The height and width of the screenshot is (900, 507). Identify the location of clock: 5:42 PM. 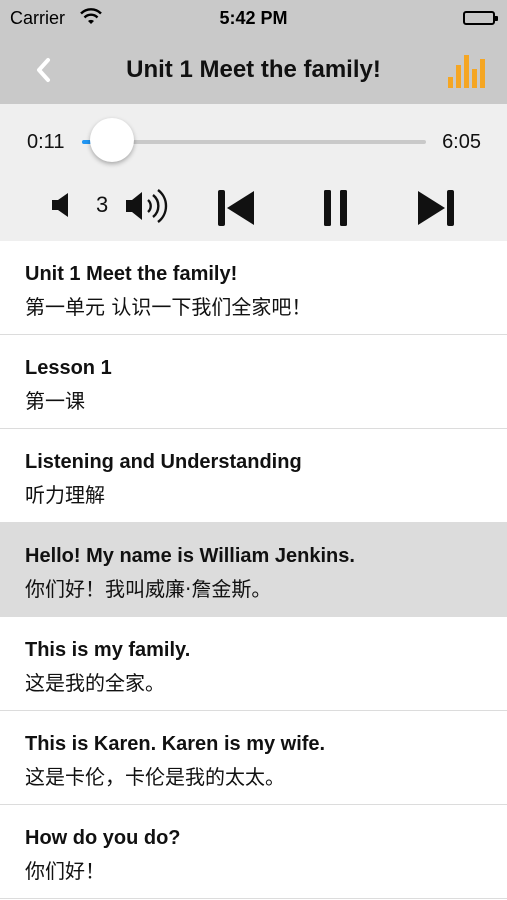
(253, 18).